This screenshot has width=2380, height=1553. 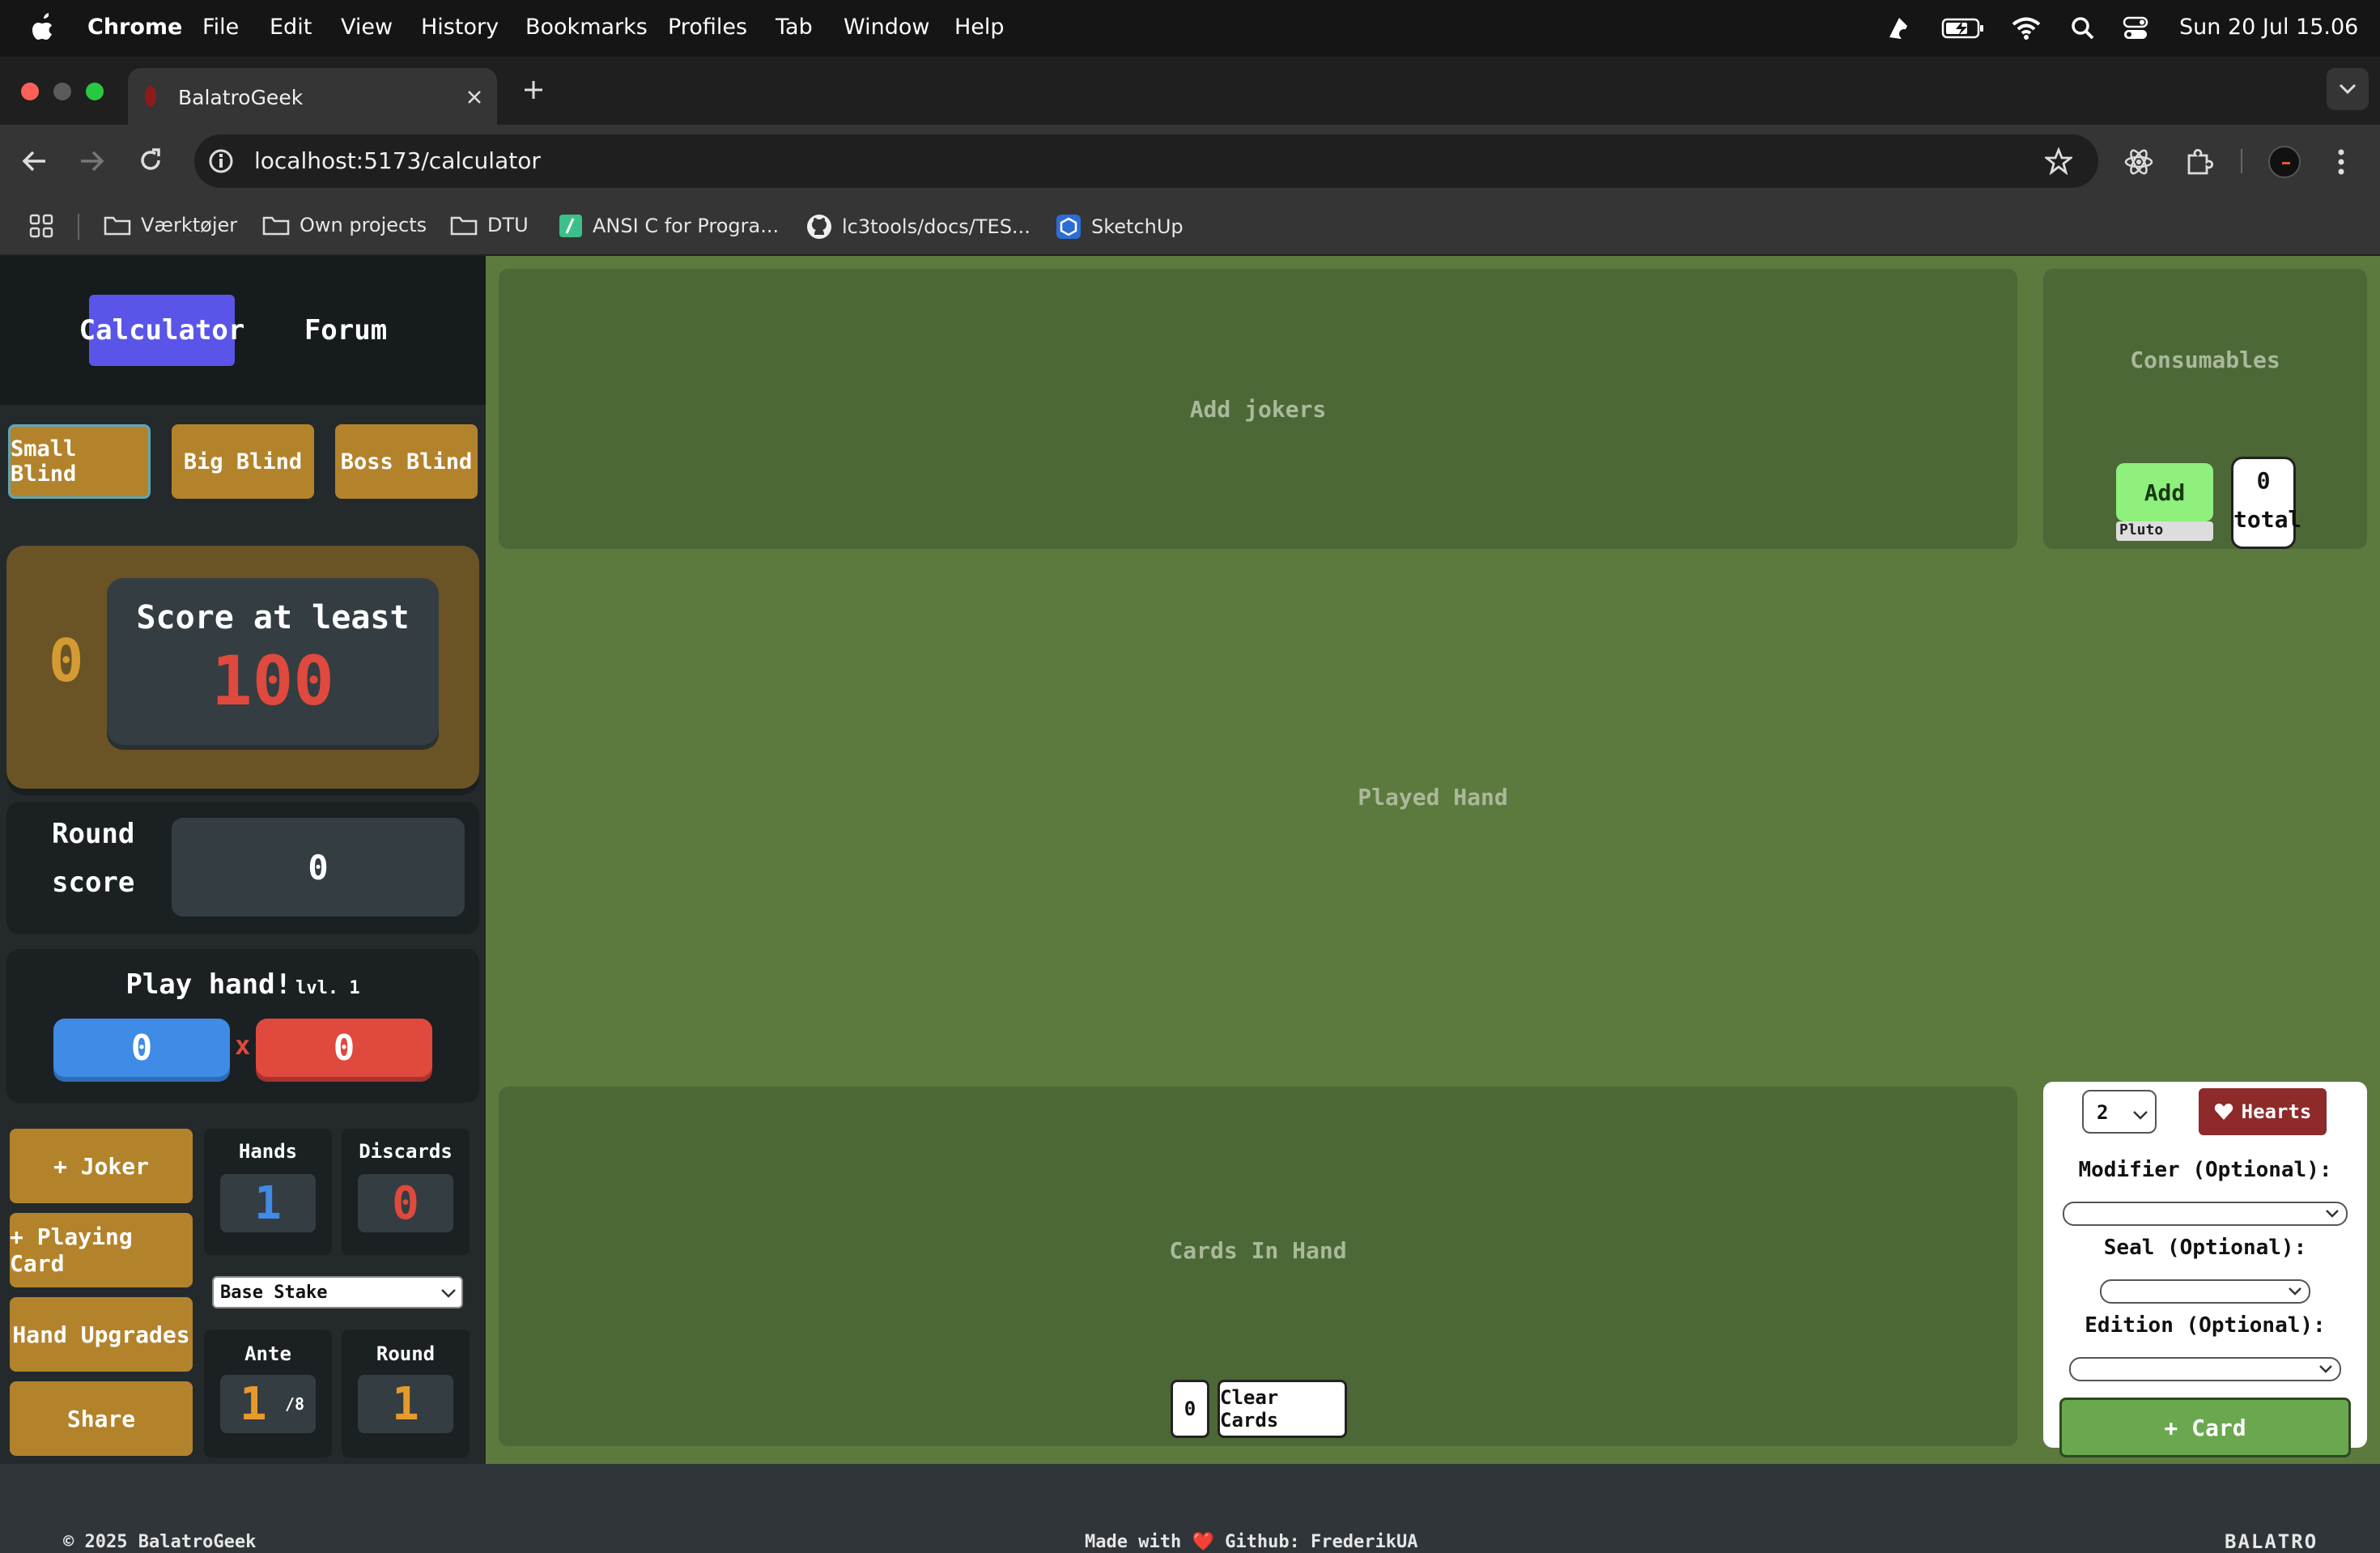 What do you see at coordinates (160, 1542) in the screenshot?
I see `footer-copyright: © 2025 BalatroGeek` at bounding box center [160, 1542].